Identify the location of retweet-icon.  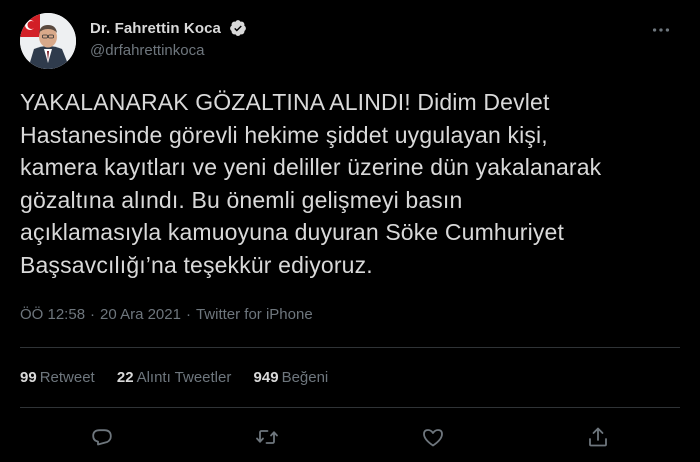
(267, 437).